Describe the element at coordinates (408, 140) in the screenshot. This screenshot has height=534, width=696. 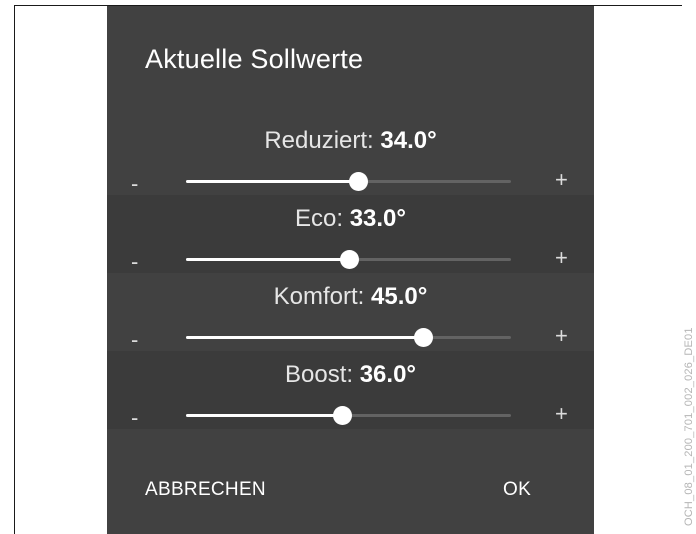
I see `setpoint-value: 34.0°` at that location.